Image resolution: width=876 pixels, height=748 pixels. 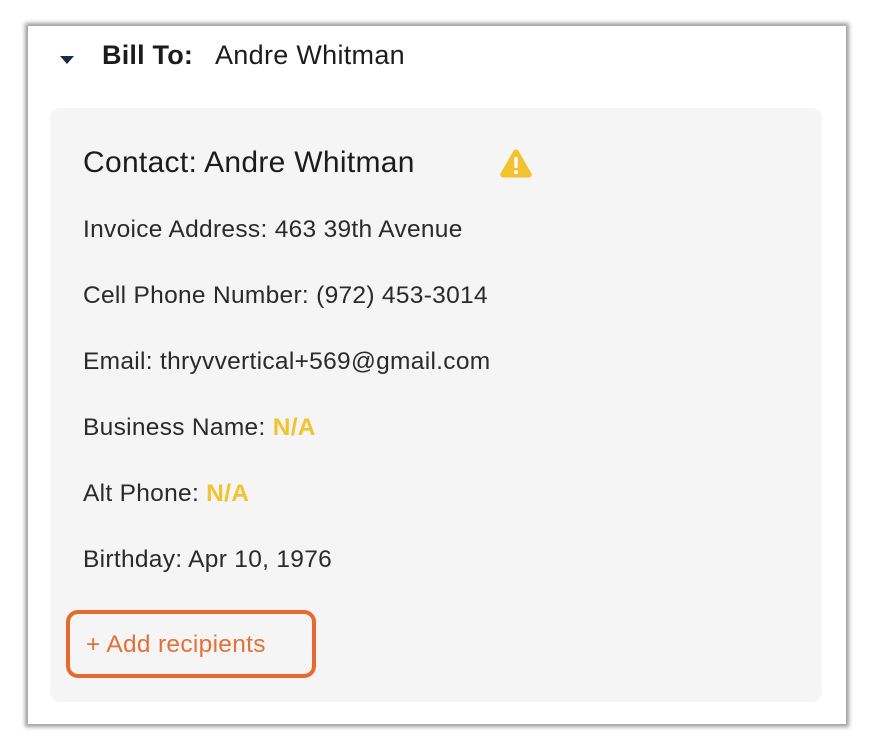 What do you see at coordinates (148, 55) in the screenshot?
I see `bill-to-label: Bill To:` at bounding box center [148, 55].